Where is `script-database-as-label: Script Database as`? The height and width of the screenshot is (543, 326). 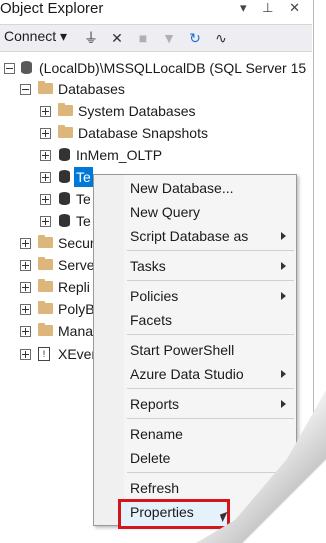 script-database-as-label: Script Database as is located at coordinates (189, 236).